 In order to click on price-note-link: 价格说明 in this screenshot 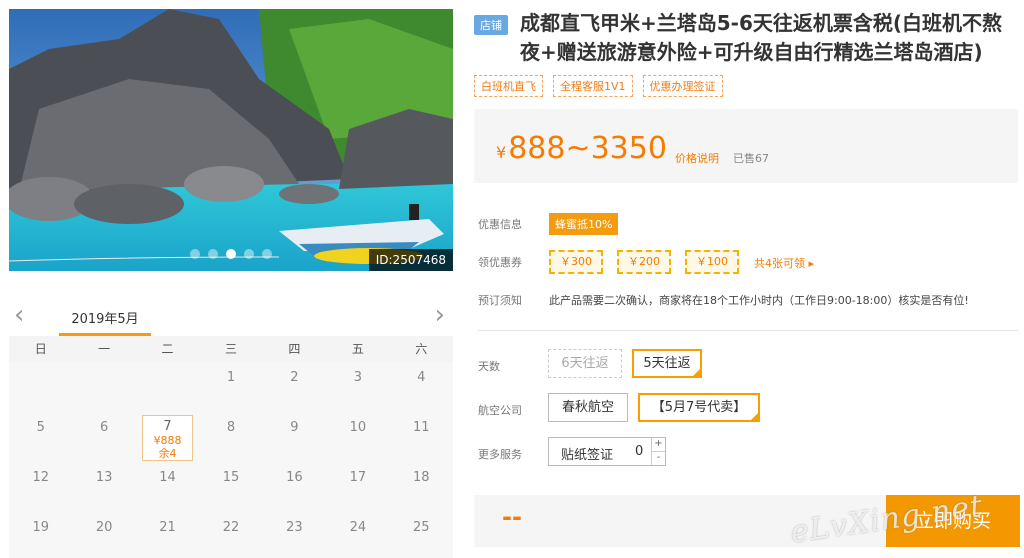, I will do `click(697, 158)`.